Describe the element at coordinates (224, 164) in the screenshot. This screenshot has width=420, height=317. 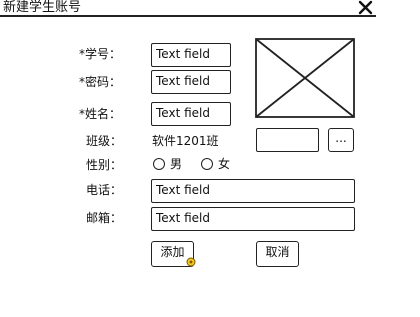
I see `gender-female-label: 女` at that location.